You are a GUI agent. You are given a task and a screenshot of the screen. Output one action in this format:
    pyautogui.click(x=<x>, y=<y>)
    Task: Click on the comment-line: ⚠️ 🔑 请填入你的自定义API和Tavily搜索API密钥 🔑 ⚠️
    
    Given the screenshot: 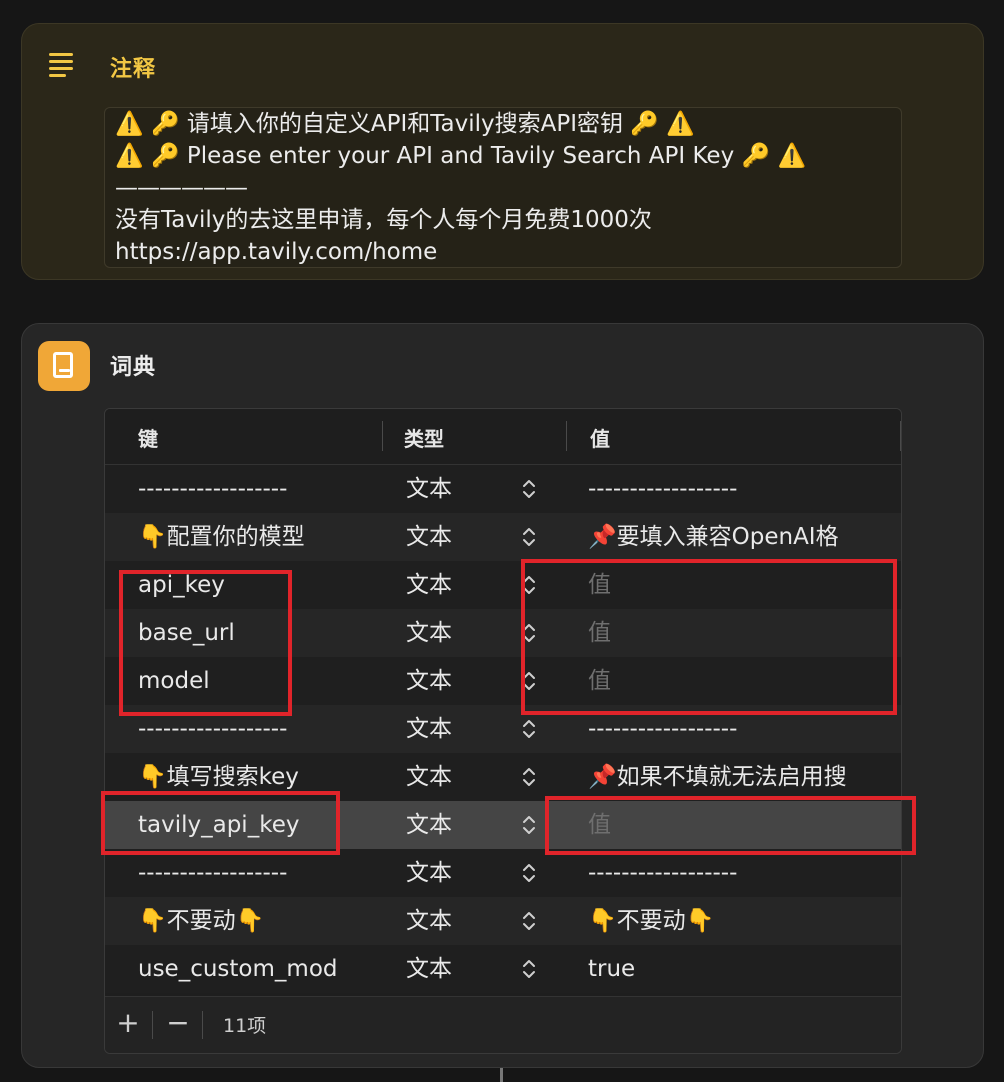 What is the action you would take?
    pyautogui.click(x=405, y=124)
    